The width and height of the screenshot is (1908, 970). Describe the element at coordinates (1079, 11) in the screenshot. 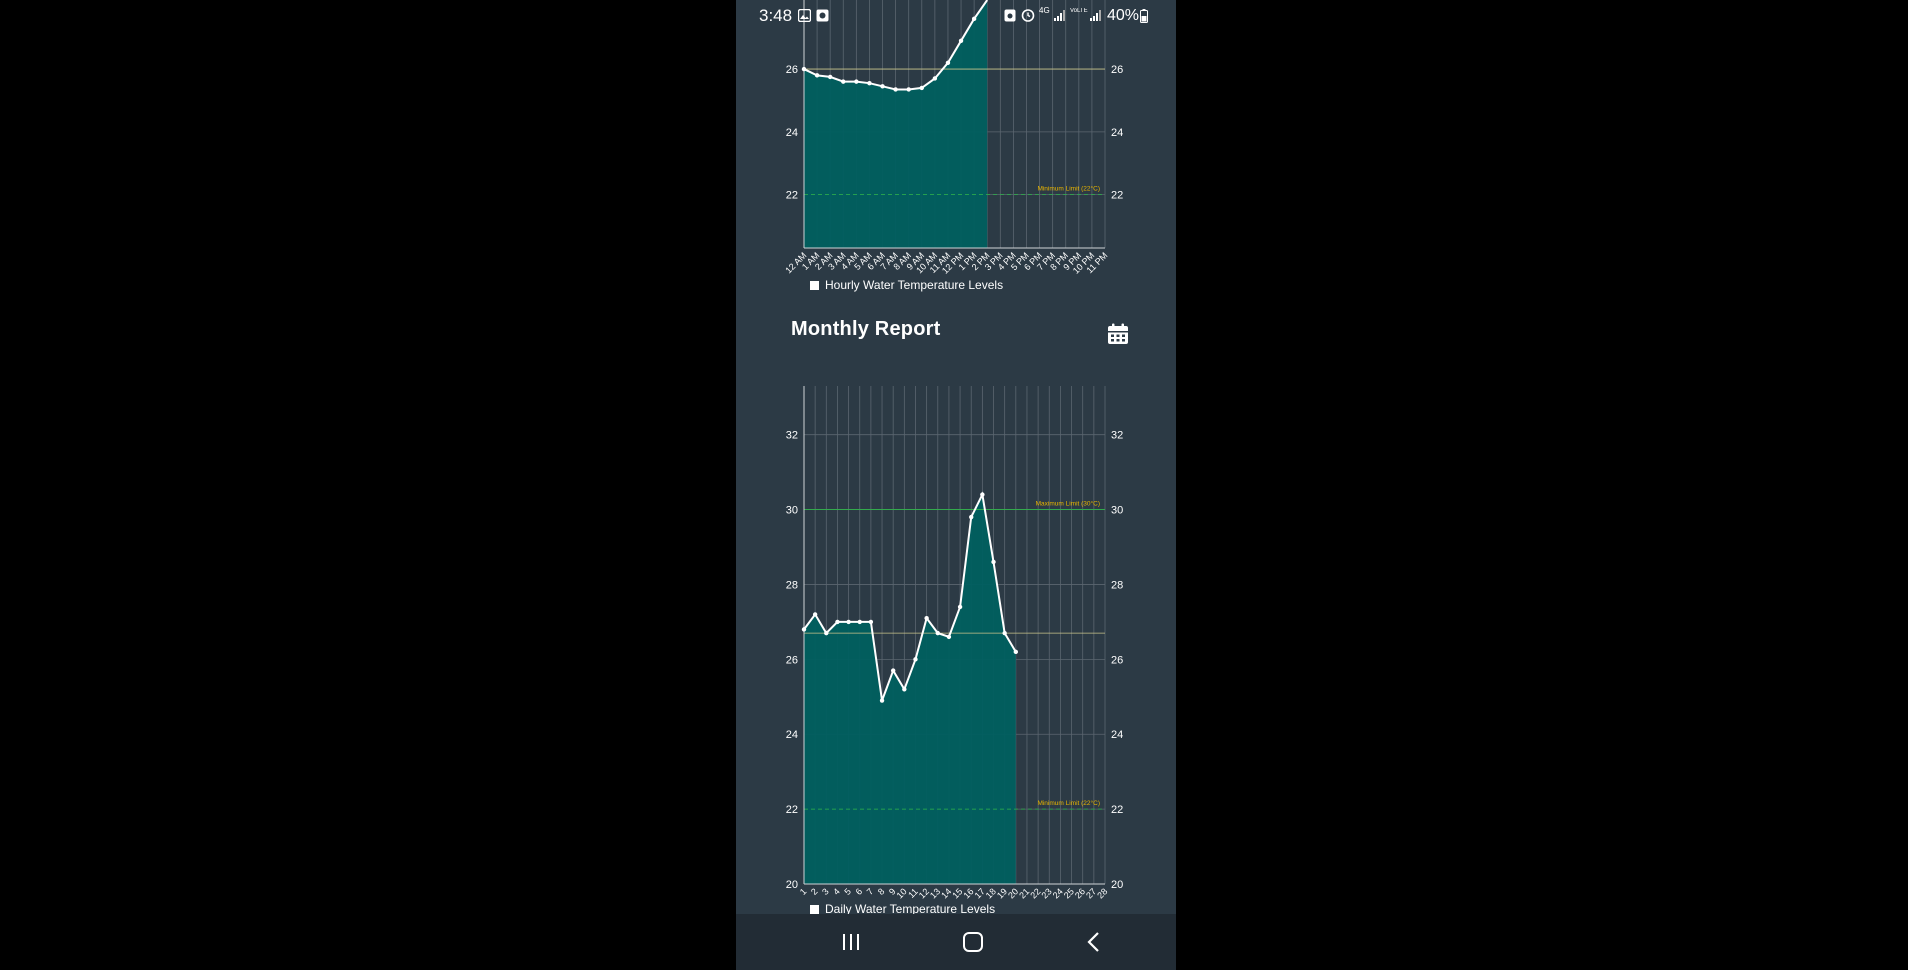

I see `volte-indicator: VoLTE` at that location.